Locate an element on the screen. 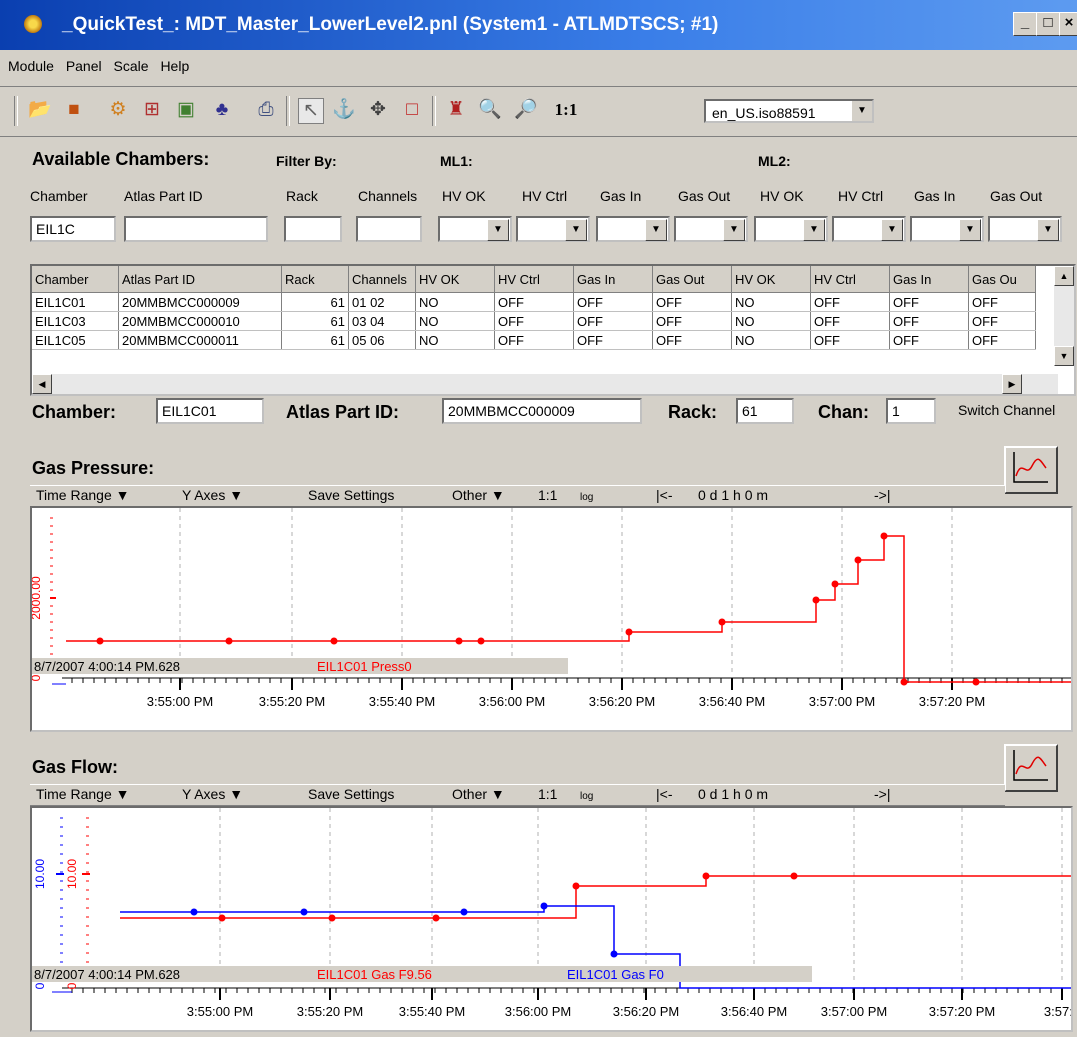 This screenshot has height=1037, width=1077. ml1-hvctrl-select: ▼ is located at coordinates (553, 229).